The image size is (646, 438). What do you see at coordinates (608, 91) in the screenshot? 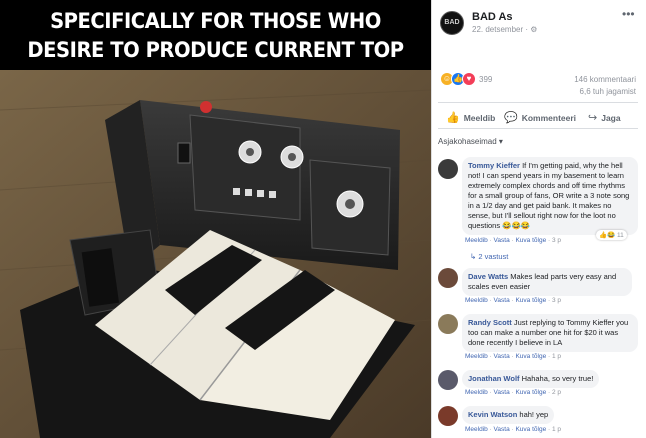
I see `shares-count: 6,6 tuh jagamist` at bounding box center [608, 91].